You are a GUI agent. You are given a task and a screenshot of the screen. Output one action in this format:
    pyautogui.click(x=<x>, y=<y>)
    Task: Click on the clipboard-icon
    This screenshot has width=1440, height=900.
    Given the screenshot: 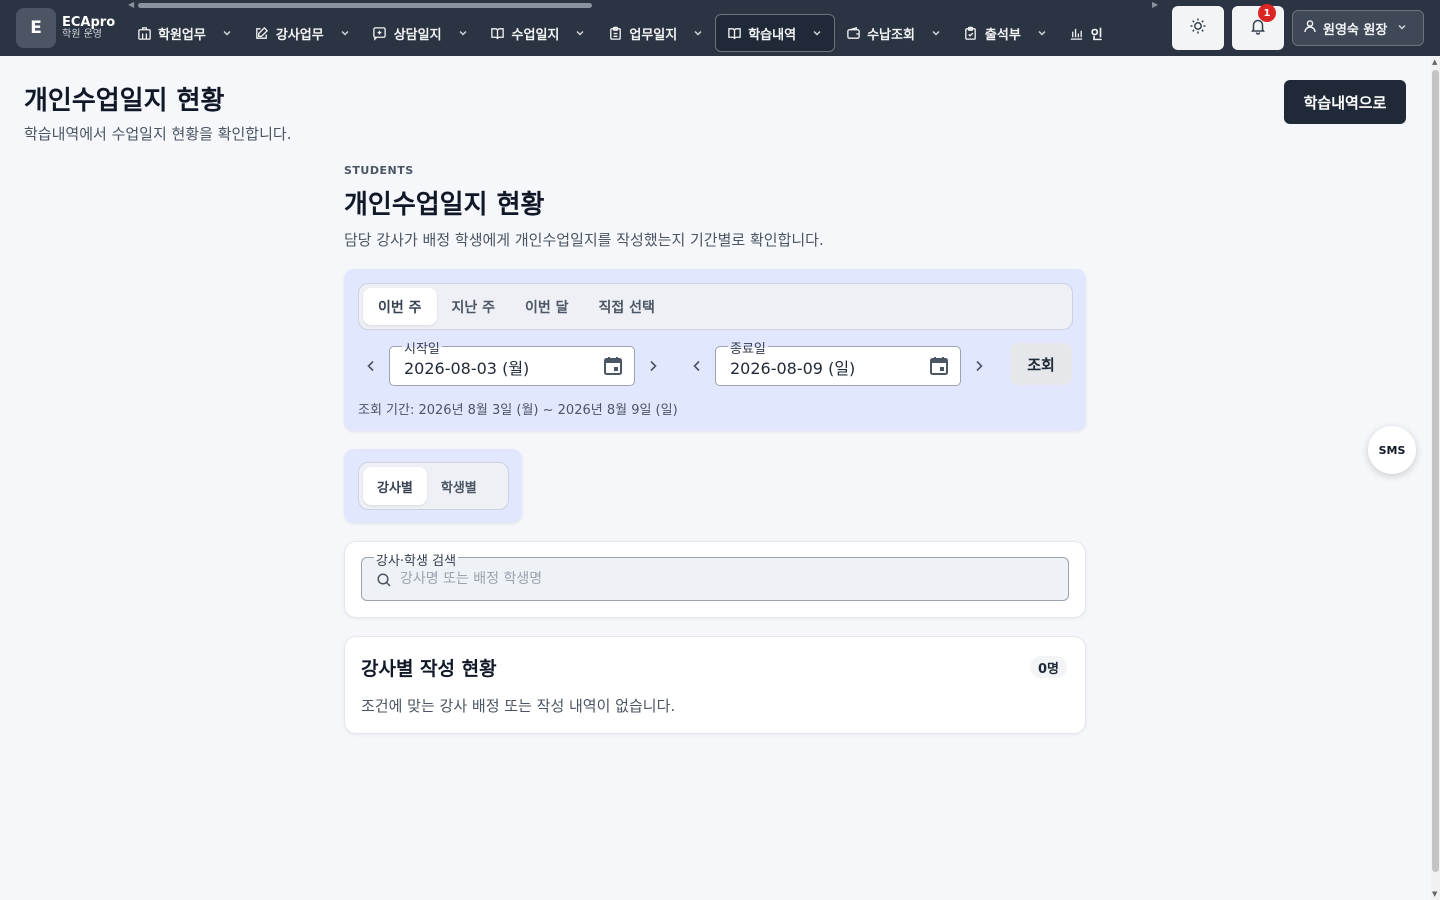 What is the action you would take?
    pyautogui.click(x=615, y=33)
    